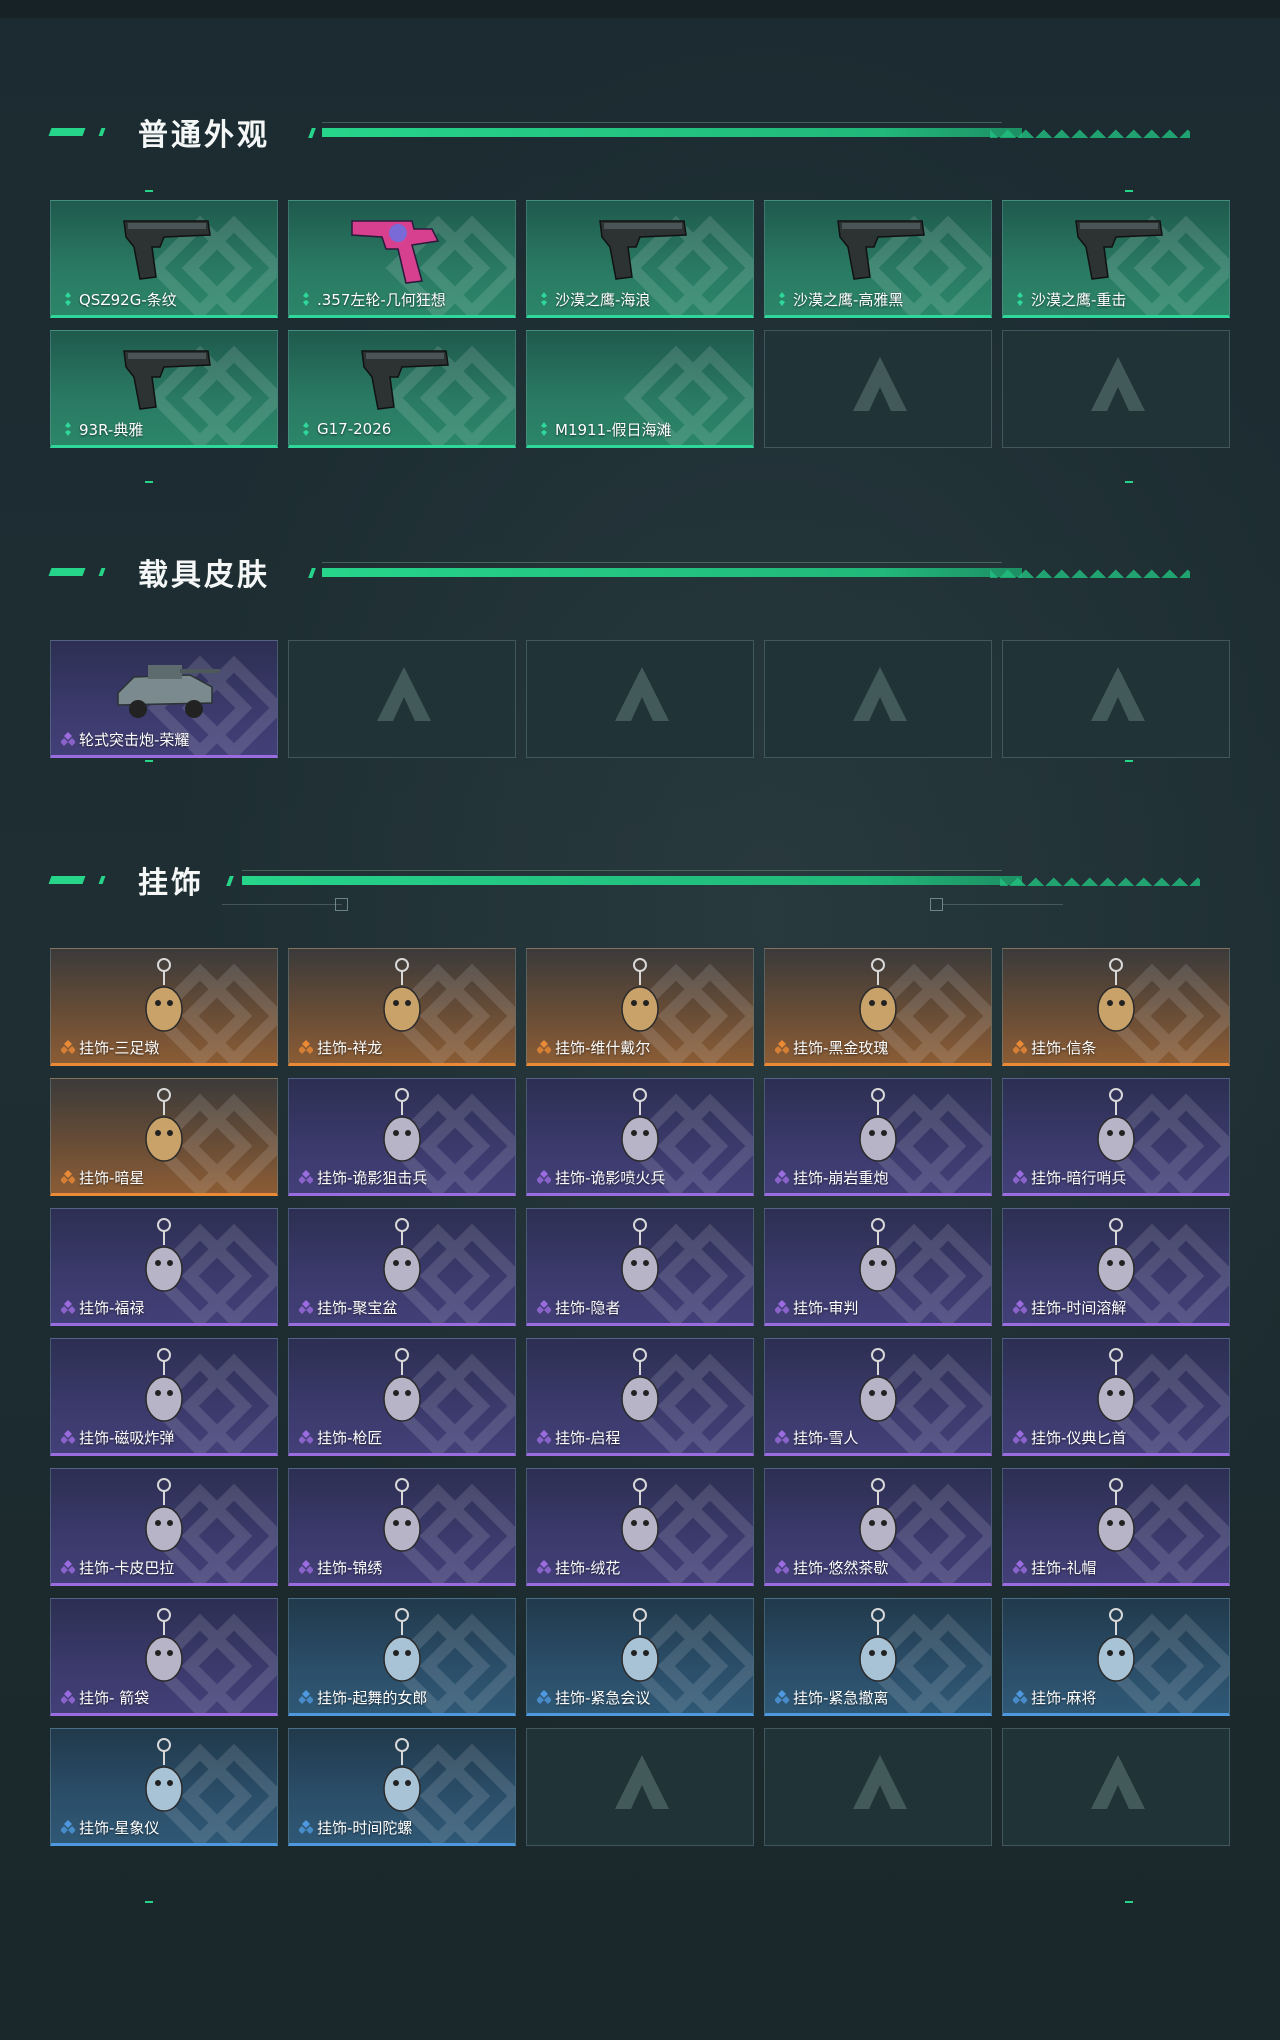 Image resolution: width=1280 pixels, height=2040 pixels. Describe the element at coordinates (640, 878) in the screenshot. I see `section-header: 挂饰` at that location.